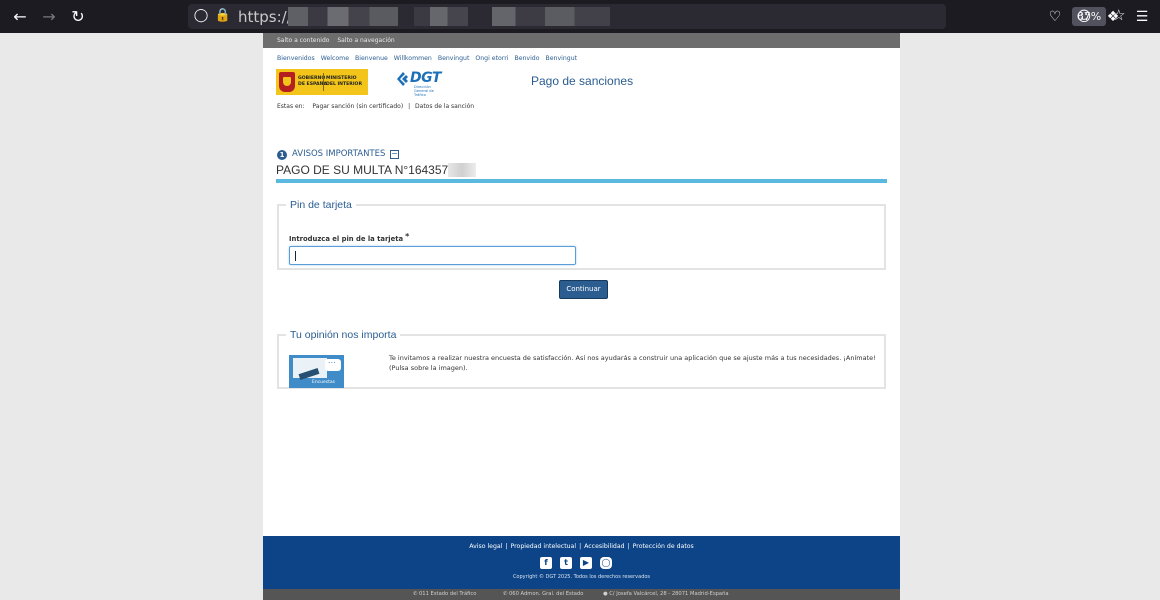 The width and height of the screenshot is (1160, 600). Describe the element at coordinates (1142, 17) in the screenshot. I see `menu-icon: ☰` at that location.